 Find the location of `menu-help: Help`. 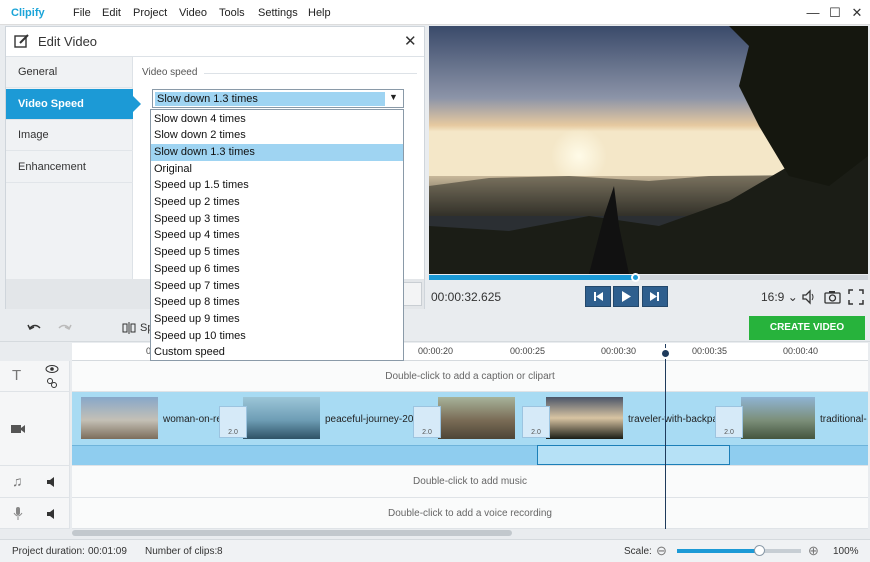

menu-help: Help is located at coordinates (319, 13).